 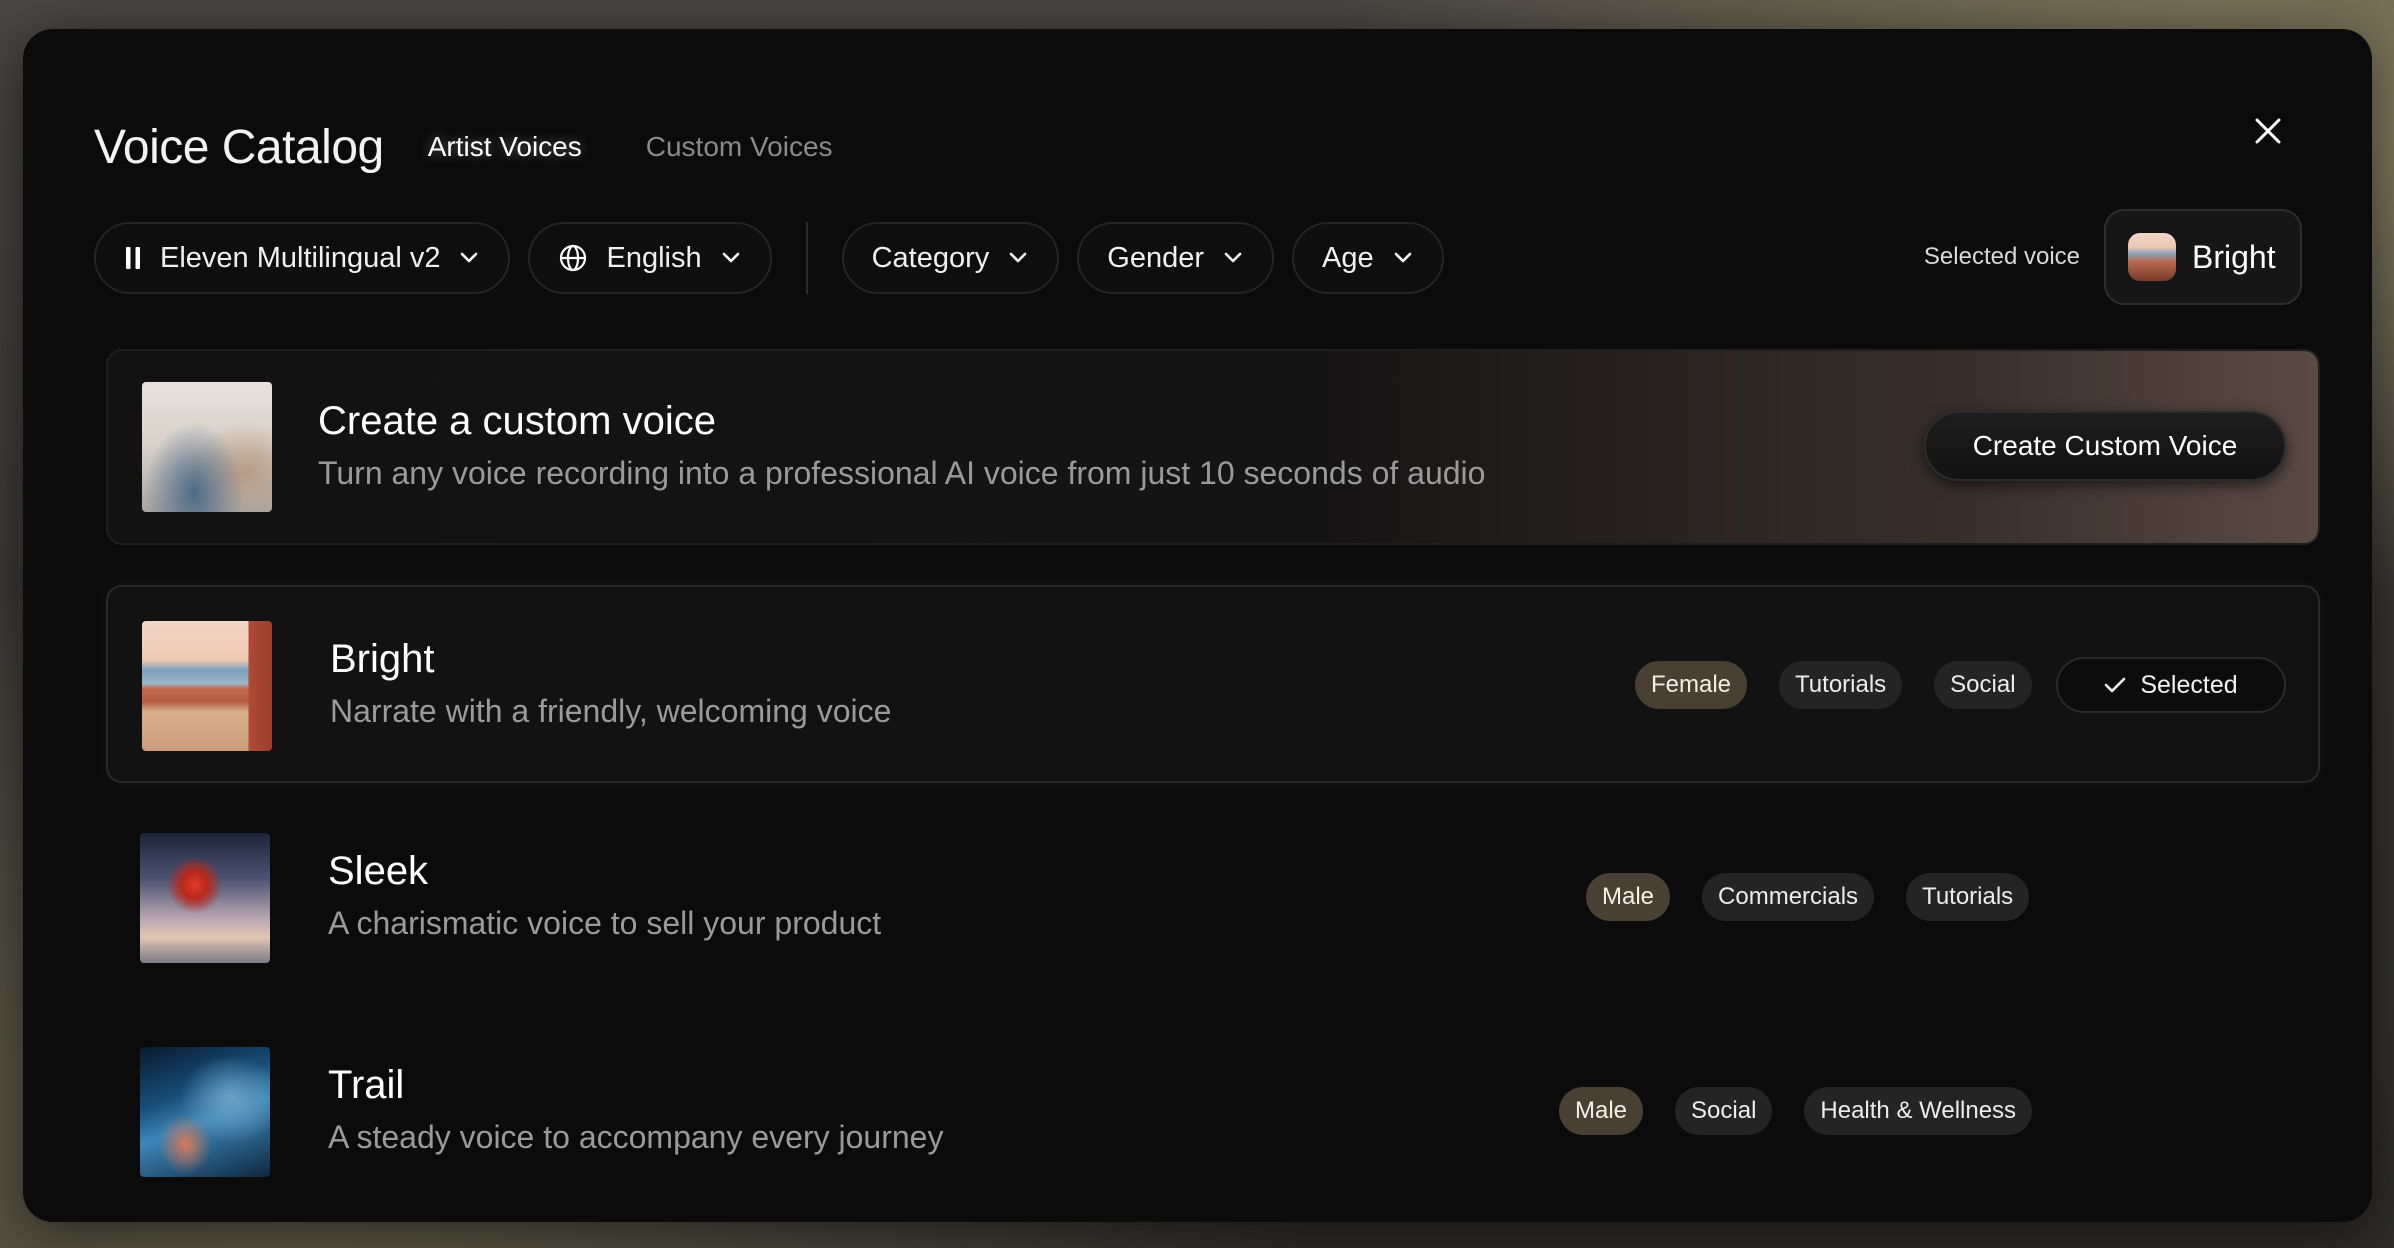 What do you see at coordinates (239, 147) in the screenshot?
I see `page-title: Voice Catalog` at bounding box center [239, 147].